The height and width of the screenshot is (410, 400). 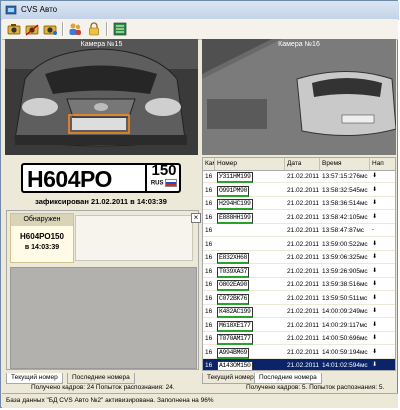 I want to click on plate-cell: В639КА15, so click(x=250, y=230).